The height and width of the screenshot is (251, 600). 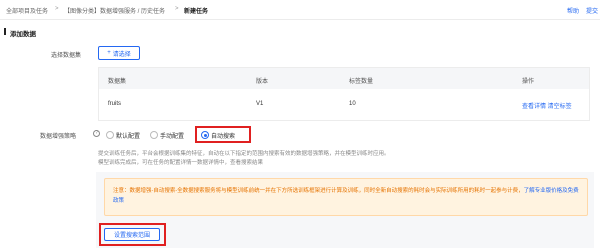 What do you see at coordinates (27, 10) in the screenshot?
I see `breadcrumb-all-projects: 全部项目及任务` at bounding box center [27, 10].